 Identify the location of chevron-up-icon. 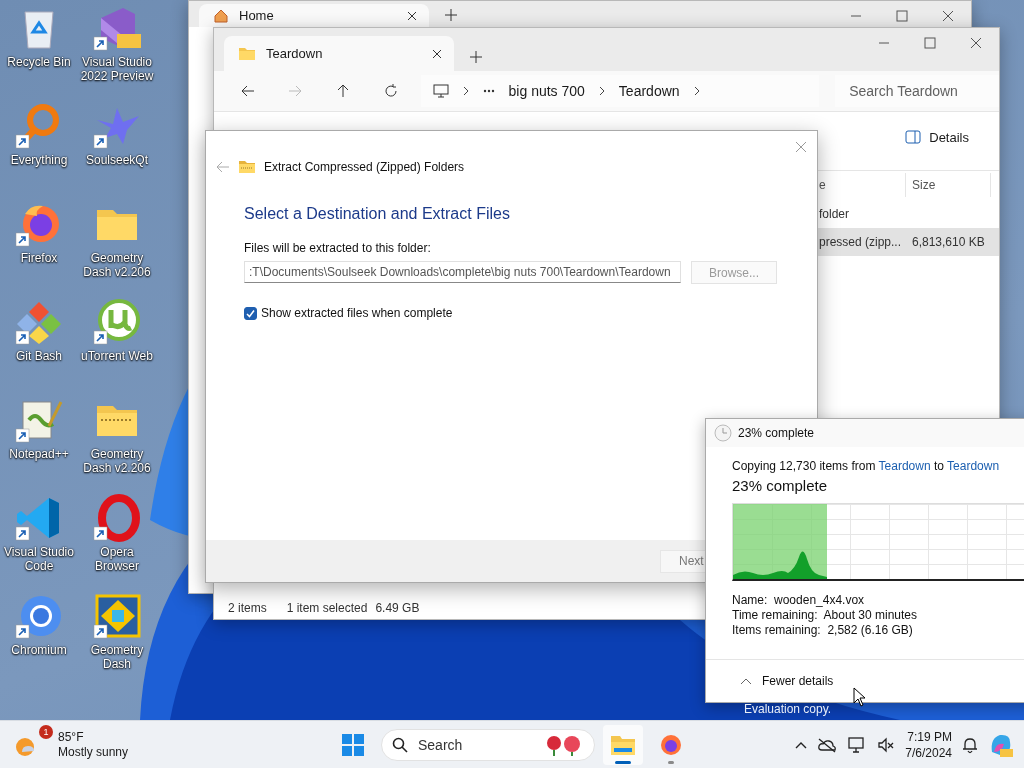
(801, 744).